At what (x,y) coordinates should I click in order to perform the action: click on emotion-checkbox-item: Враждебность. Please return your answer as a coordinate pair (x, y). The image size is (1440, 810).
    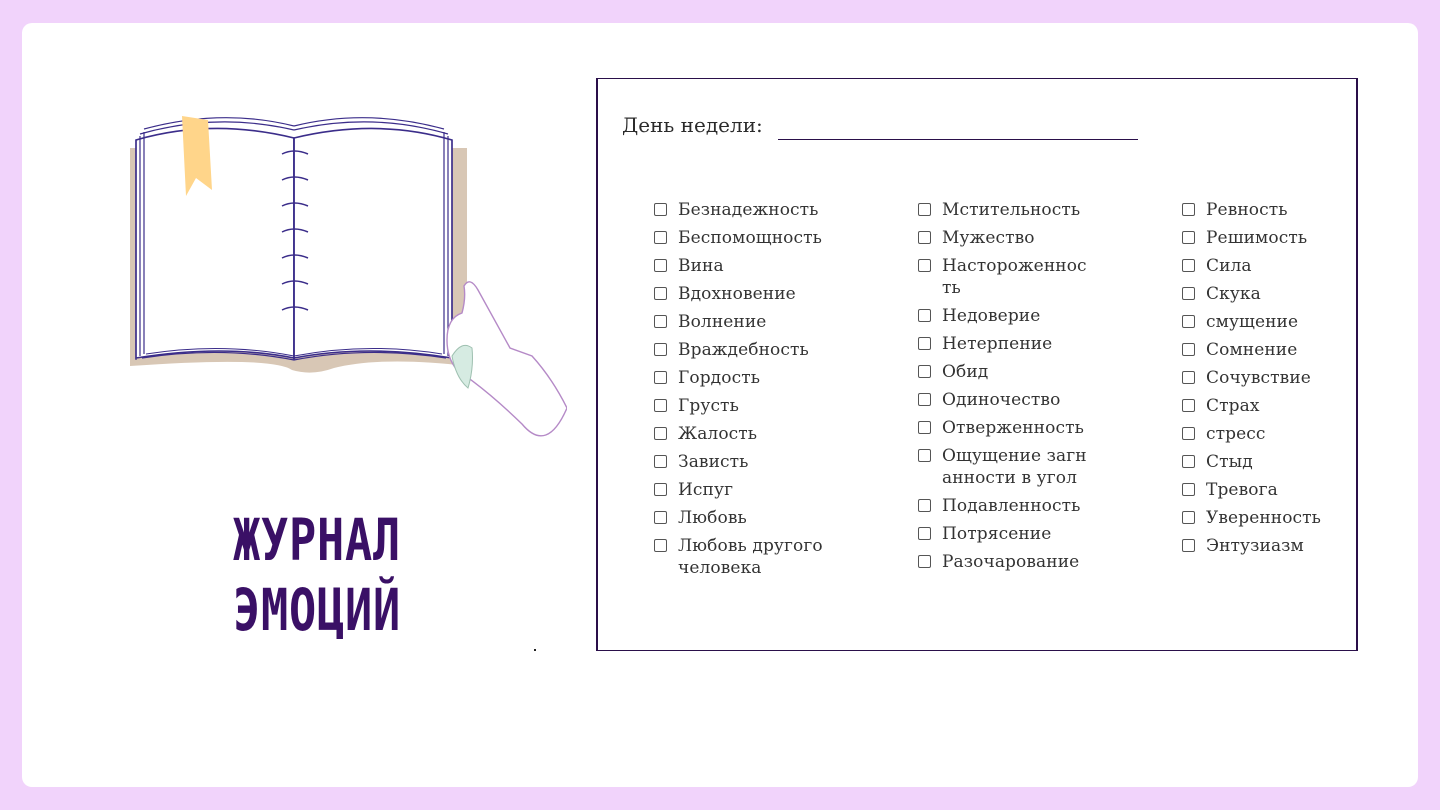
    Looking at the image, I should click on (744, 350).